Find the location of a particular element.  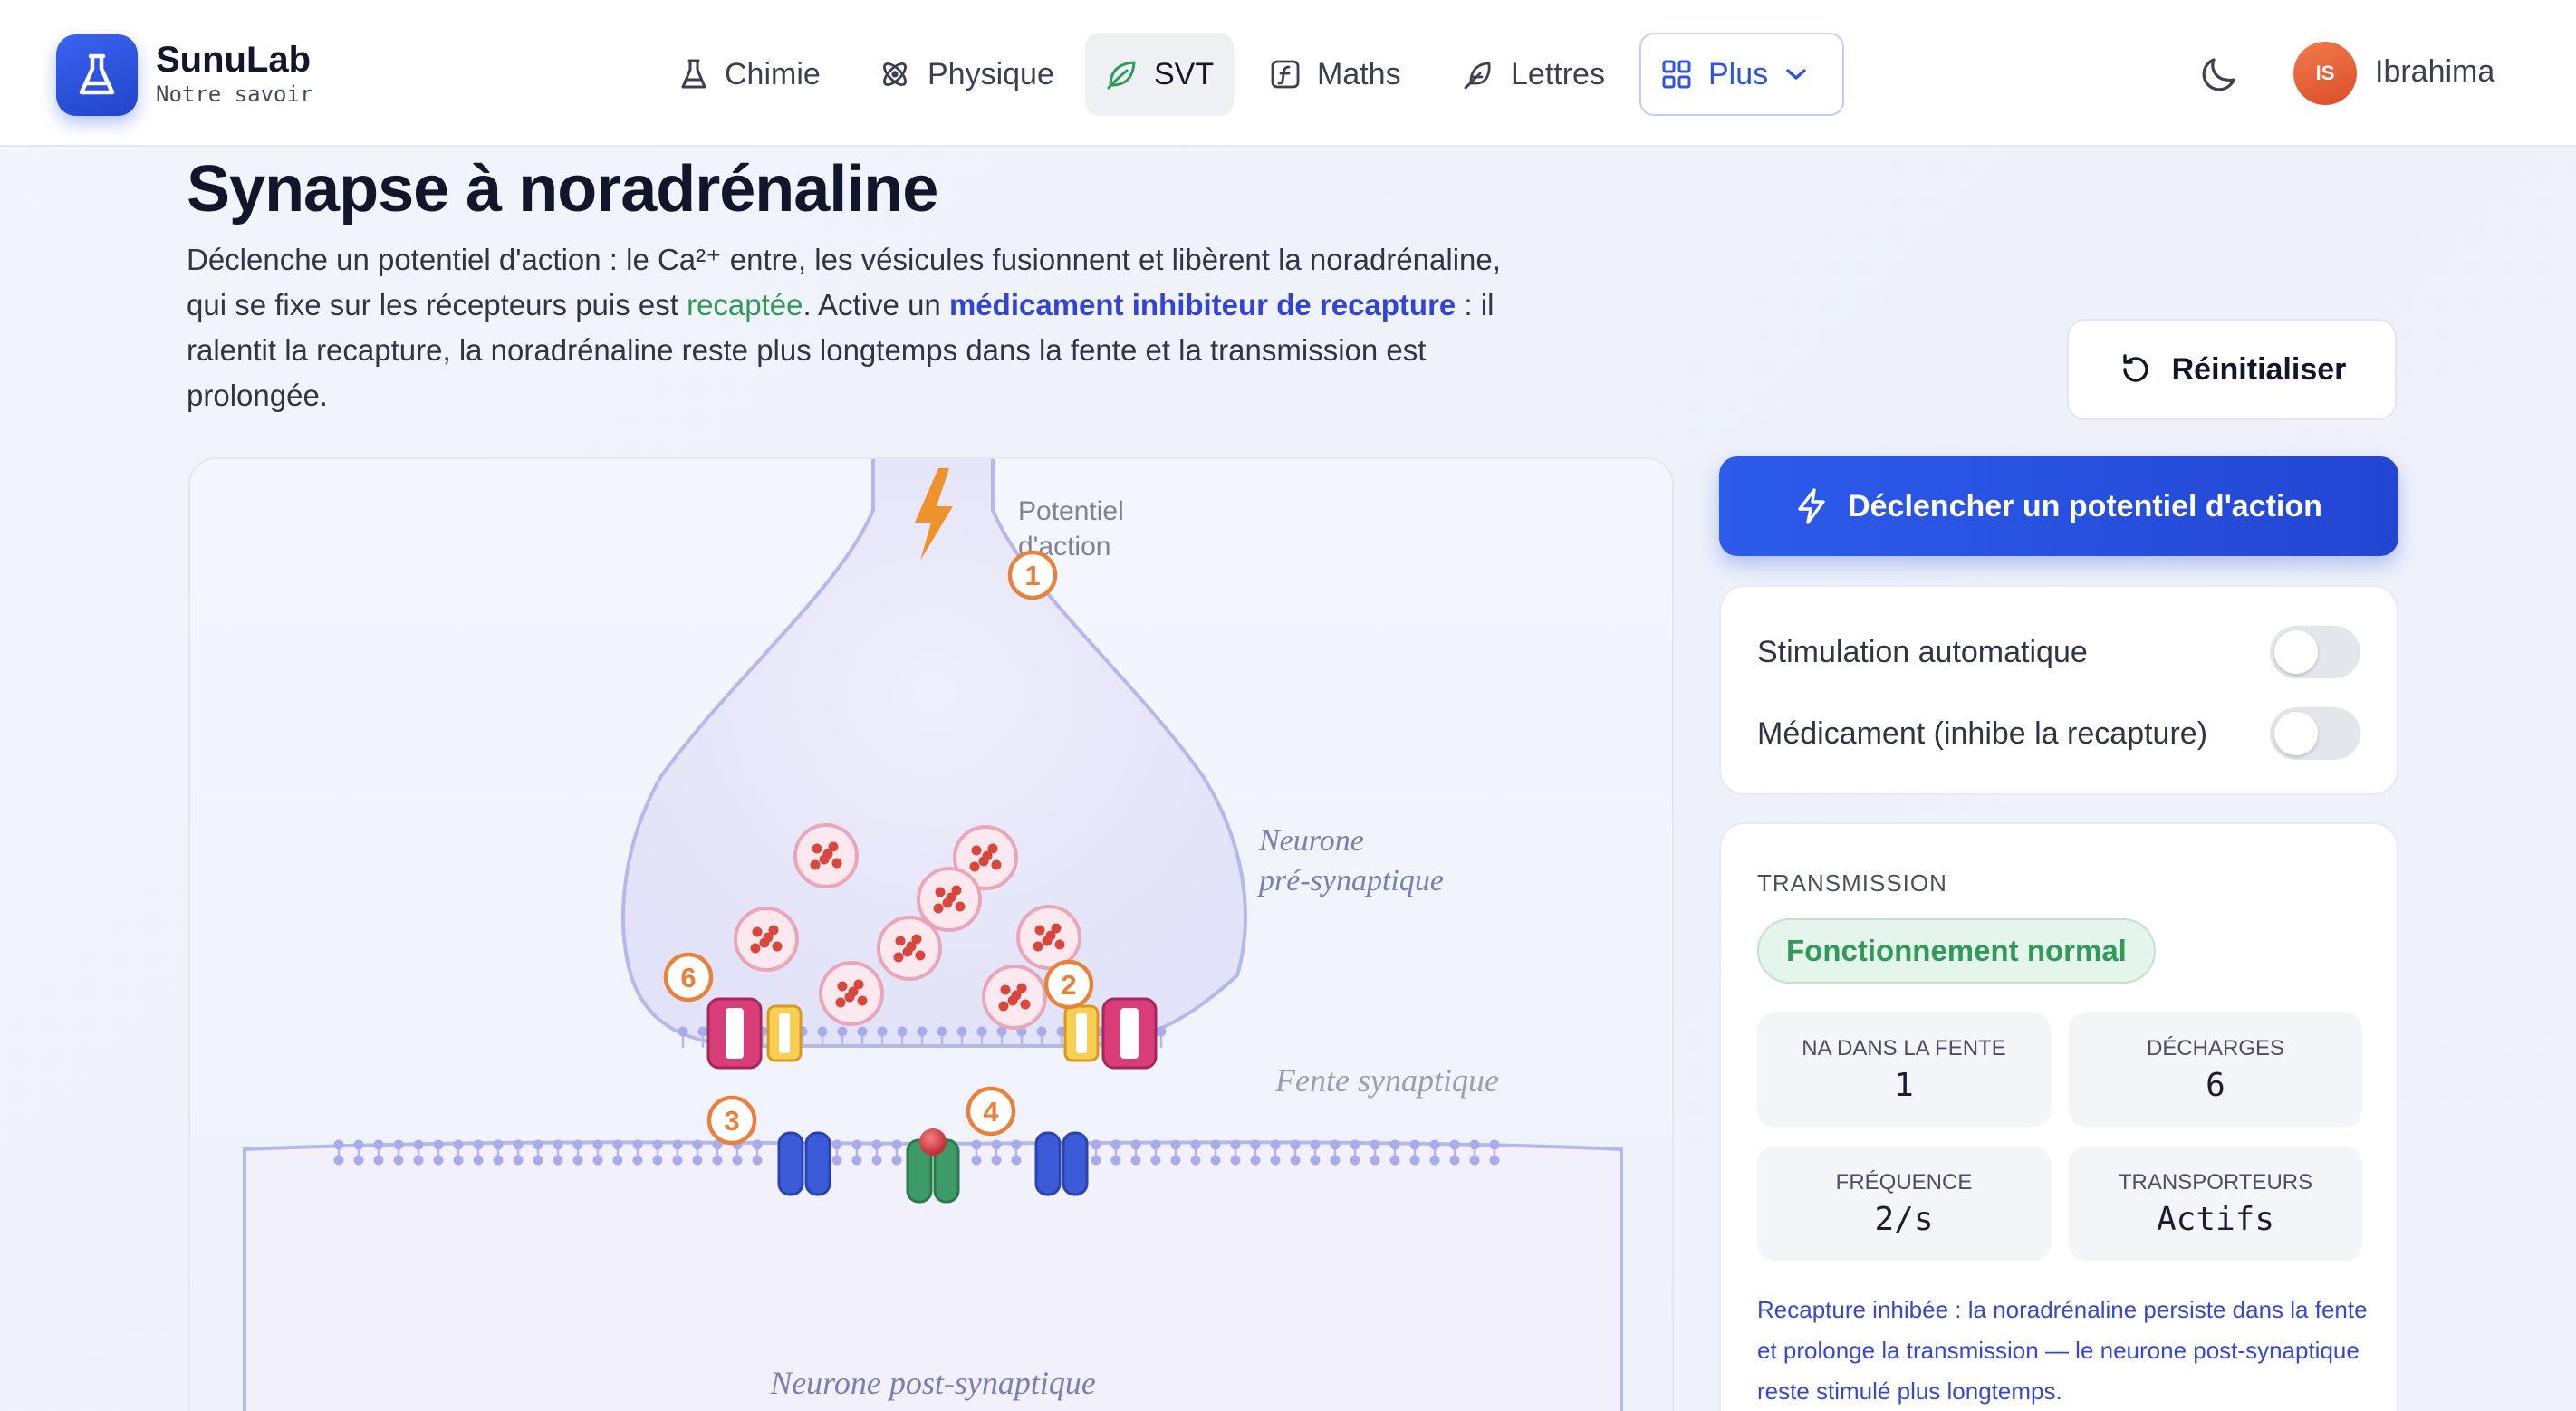

stat-transporters: TRANSPORTEURS Actifs is located at coordinates (2215, 1204).